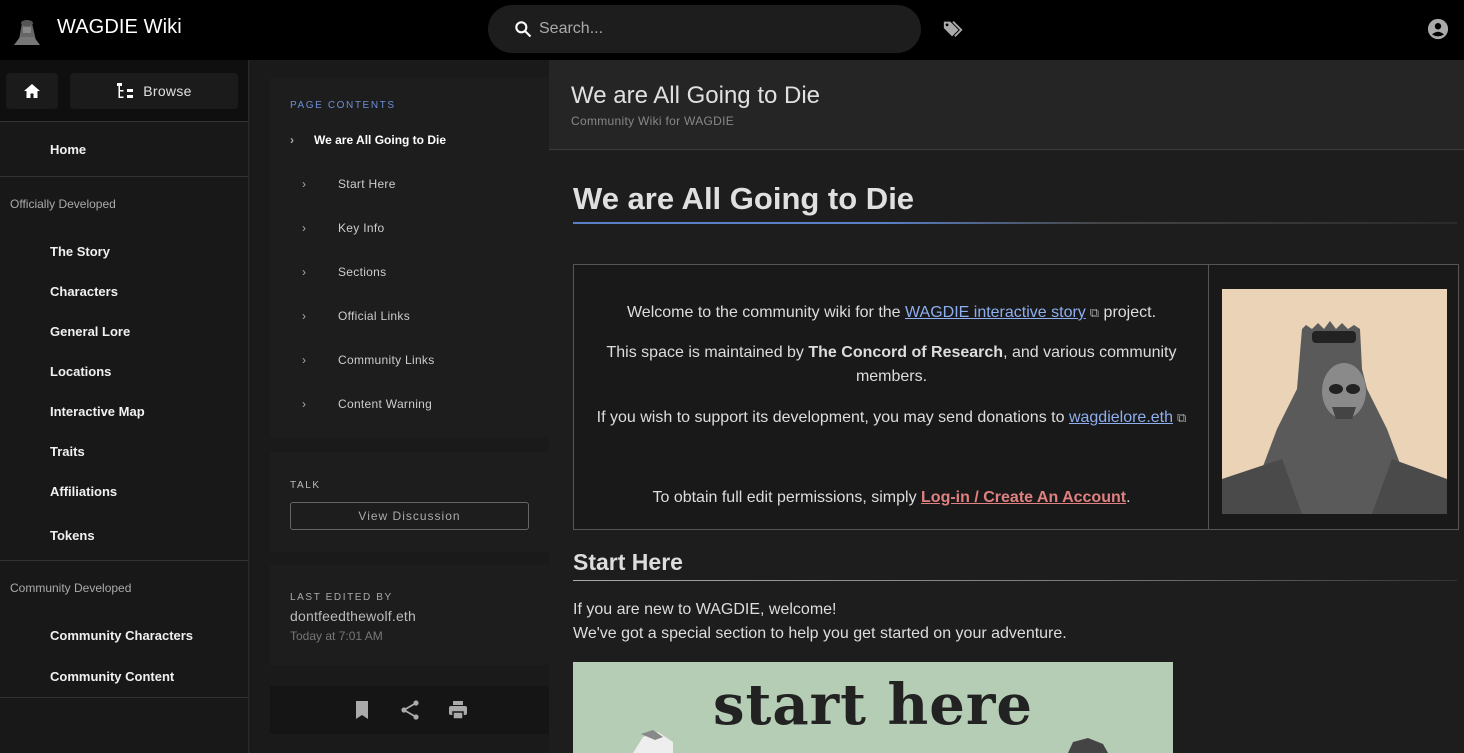 This screenshot has width=1464, height=753. I want to click on nav-section-header: Community Developed, so click(71, 588).